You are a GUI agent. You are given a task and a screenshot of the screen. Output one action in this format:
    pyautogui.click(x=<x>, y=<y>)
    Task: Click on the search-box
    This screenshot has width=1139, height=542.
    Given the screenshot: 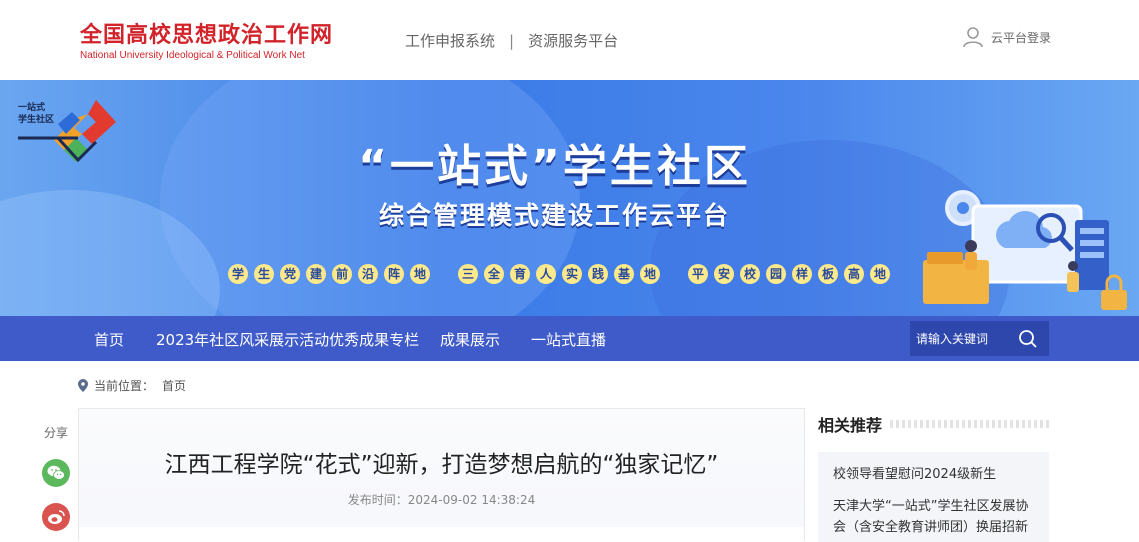 What is the action you would take?
    pyautogui.click(x=979, y=338)
    